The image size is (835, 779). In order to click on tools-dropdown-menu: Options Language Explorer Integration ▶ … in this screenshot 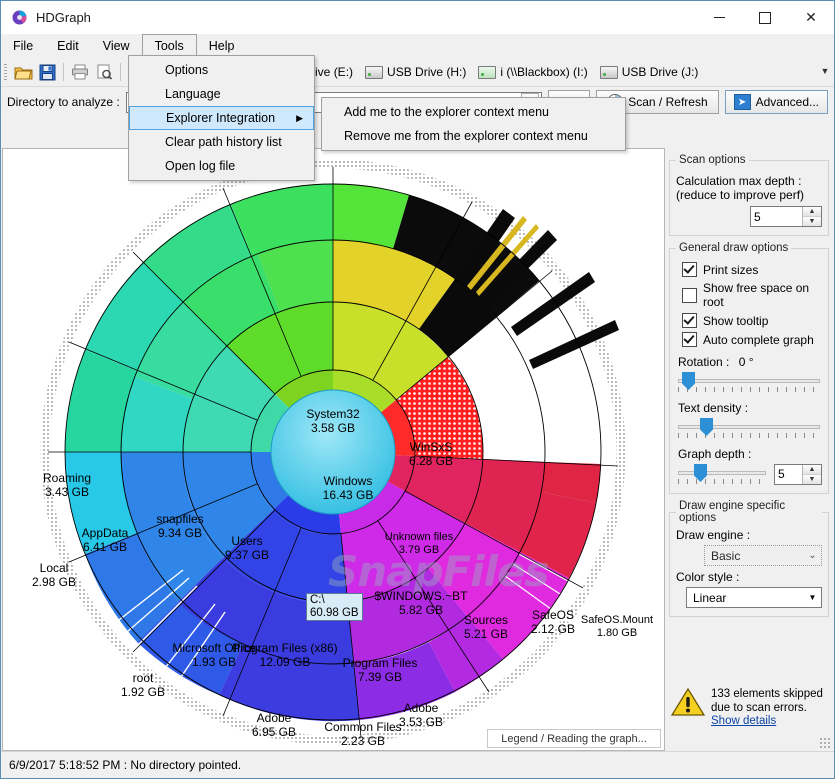, I will do `click(221, 118)`.